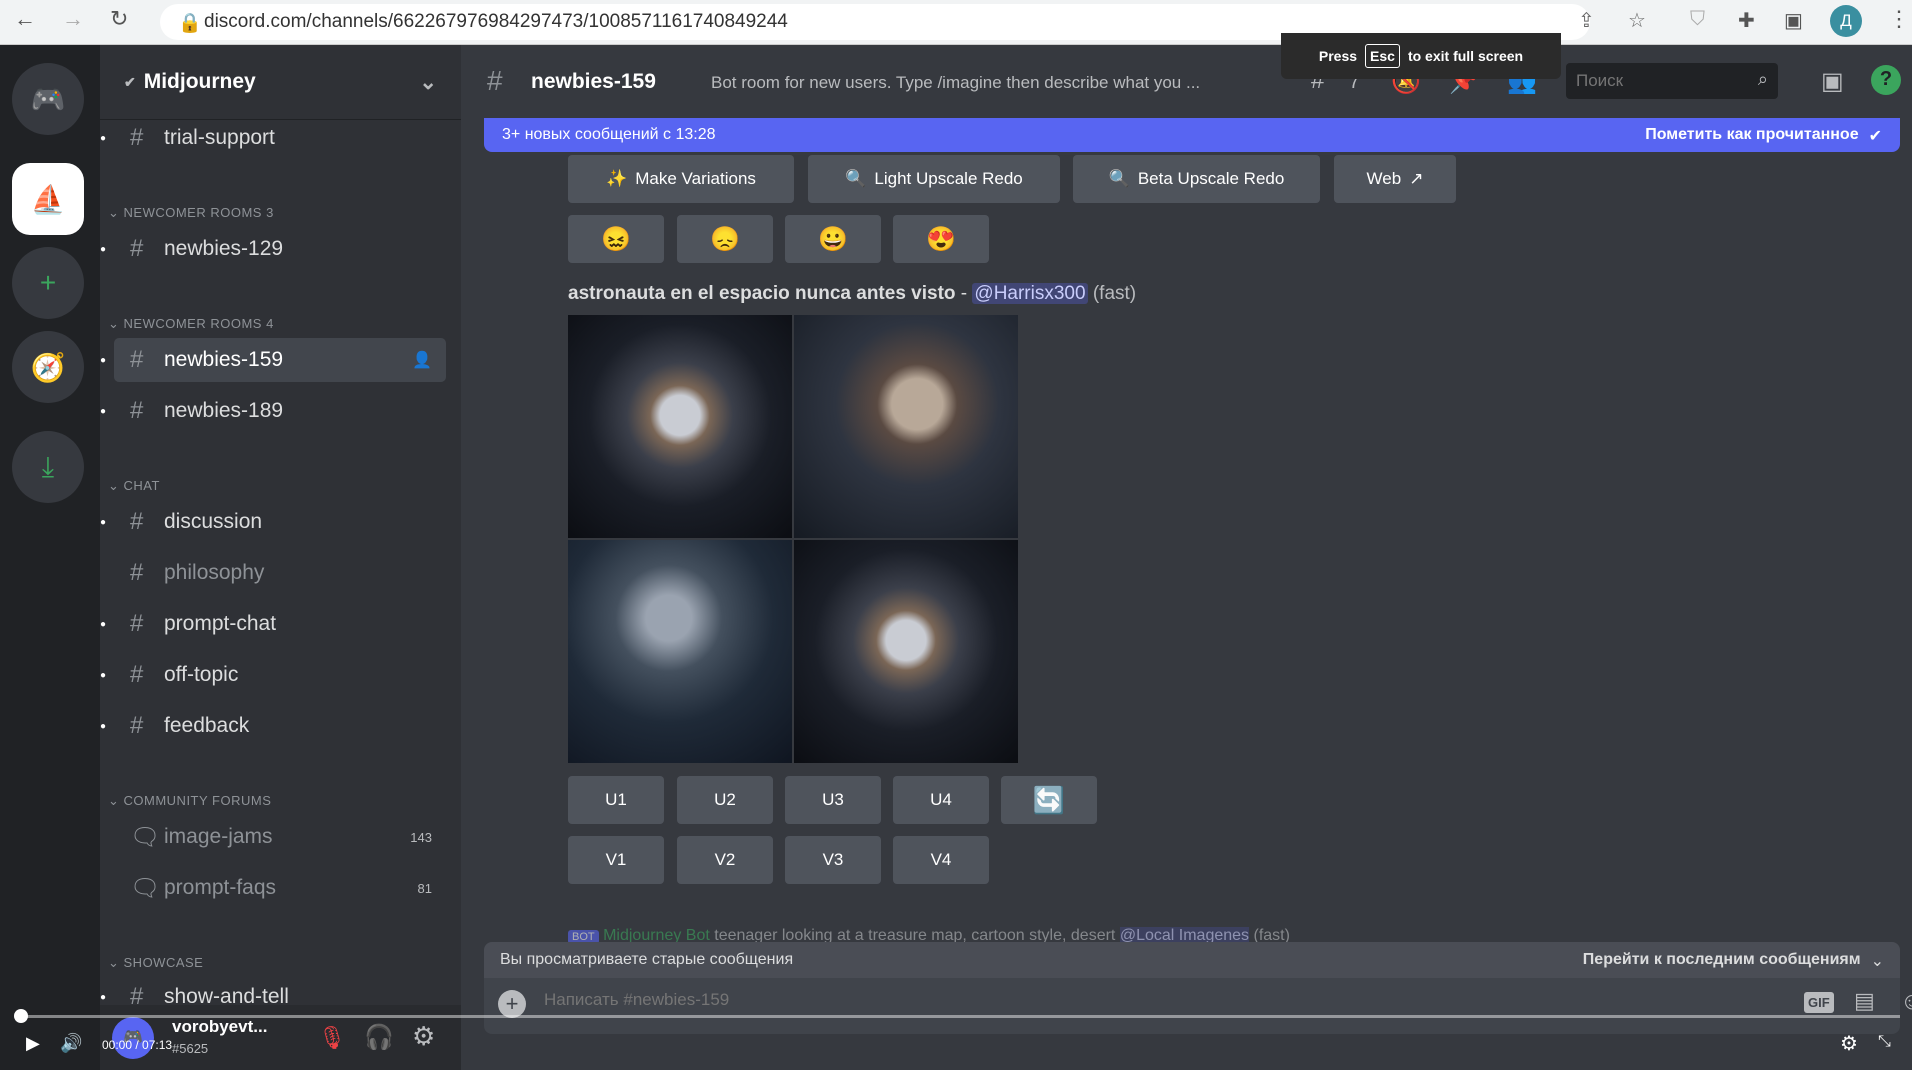 This screenshot has height=1070, width=1912. Describe the element at coordinates (1030, 293) in the screenshot. I see `user-mention: @Harrisx300` at that location.